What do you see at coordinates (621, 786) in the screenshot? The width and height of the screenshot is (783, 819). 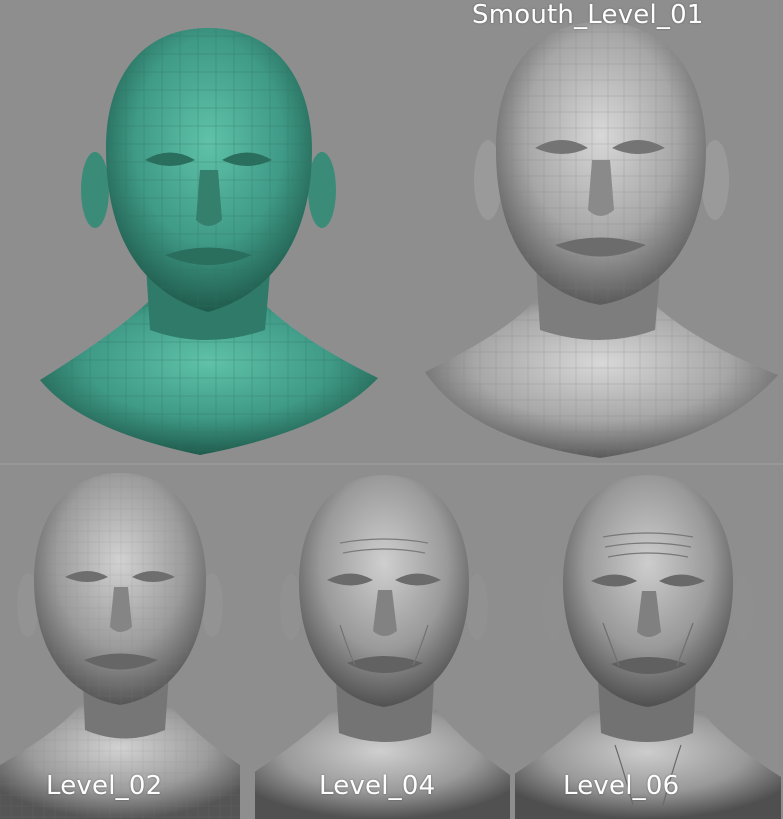 I see `label-level-06: Level_06` at bounding box center [621, 786].